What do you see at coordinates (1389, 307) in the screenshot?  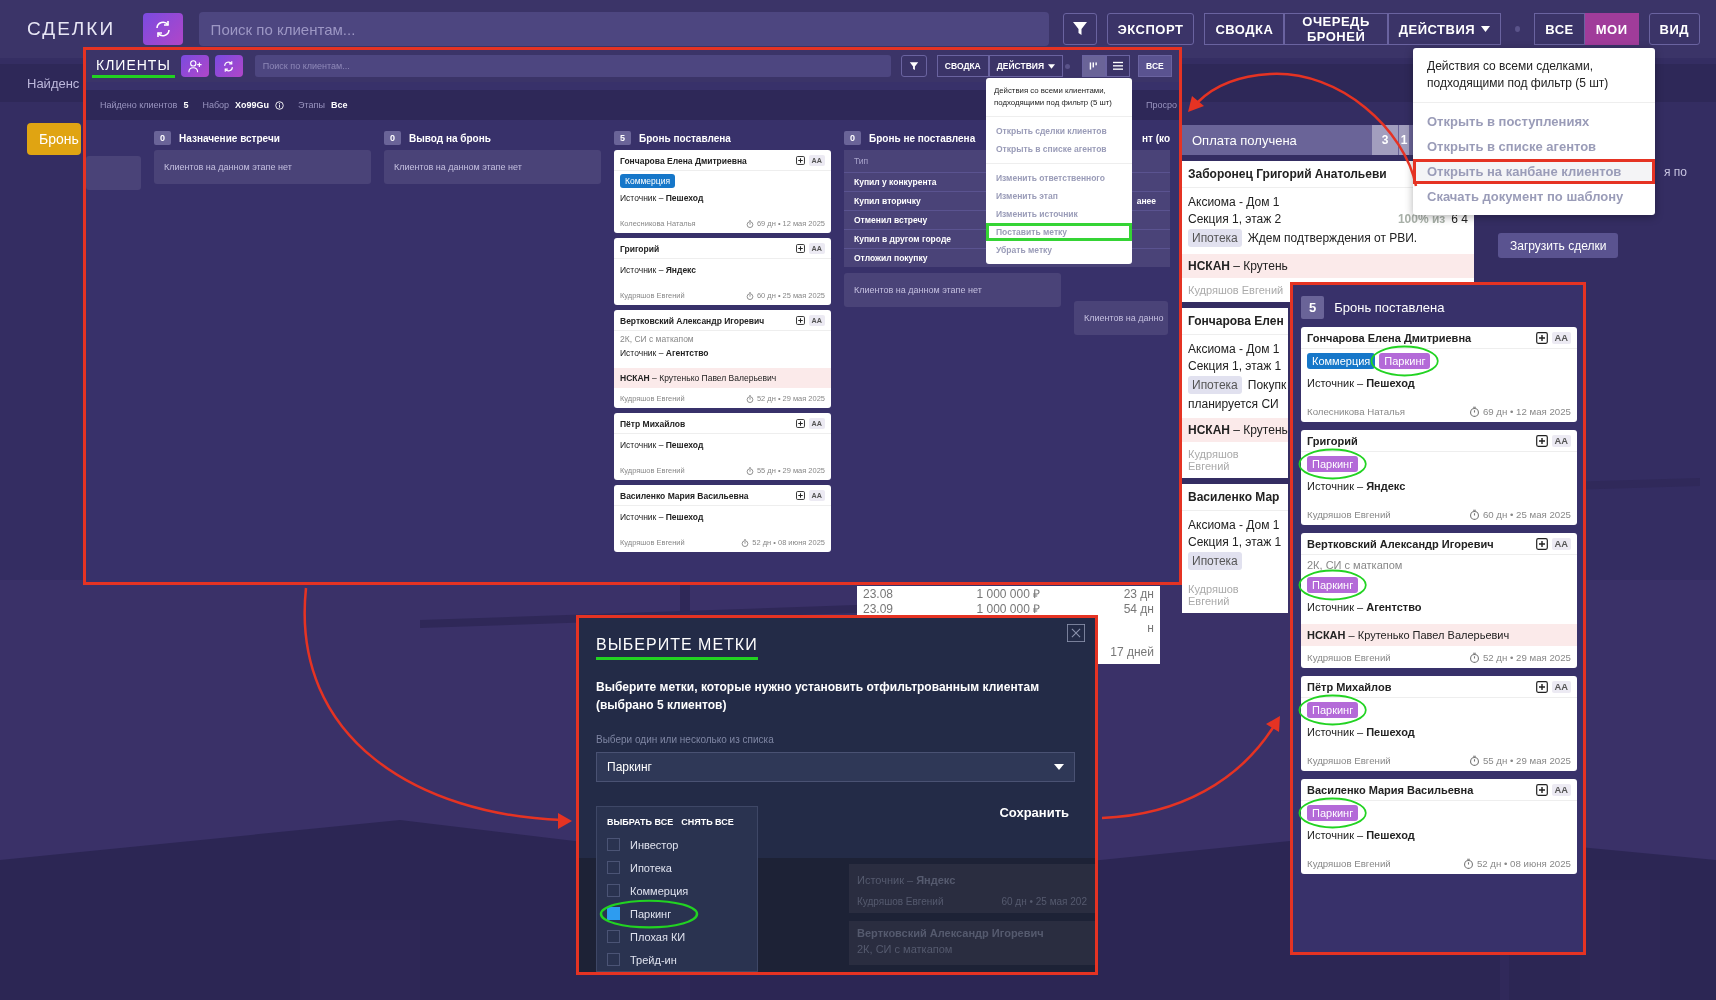 I see `column-title: Бронь поставлена` at bounding box center [1389, 307].